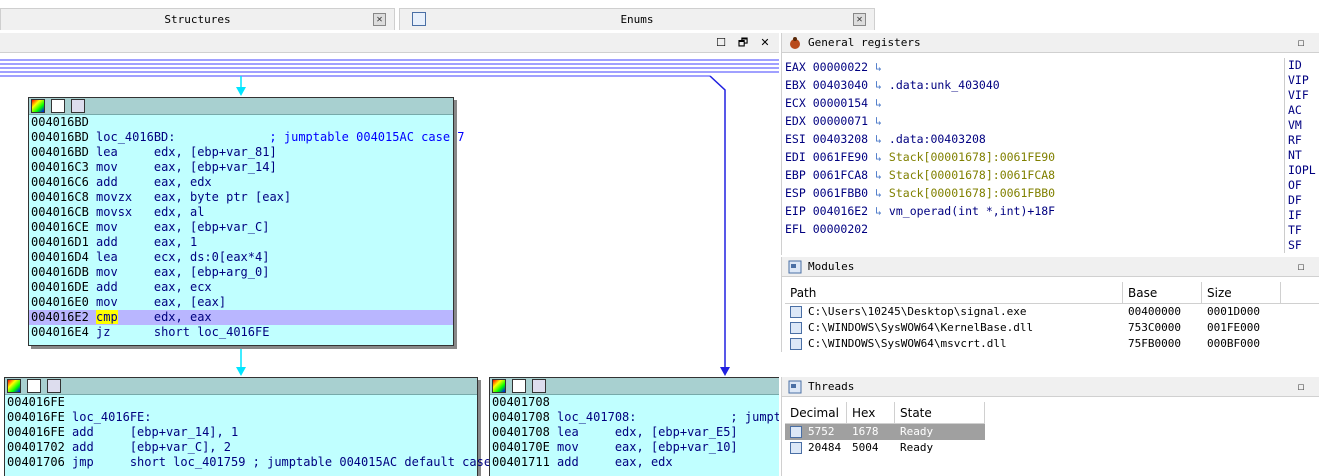 This screenshot has width=1319, height=476. What do you see at coordinates (1302, 140) in the screenshot?
I see `flag-item: RF` at bounding box center [1302, 140].